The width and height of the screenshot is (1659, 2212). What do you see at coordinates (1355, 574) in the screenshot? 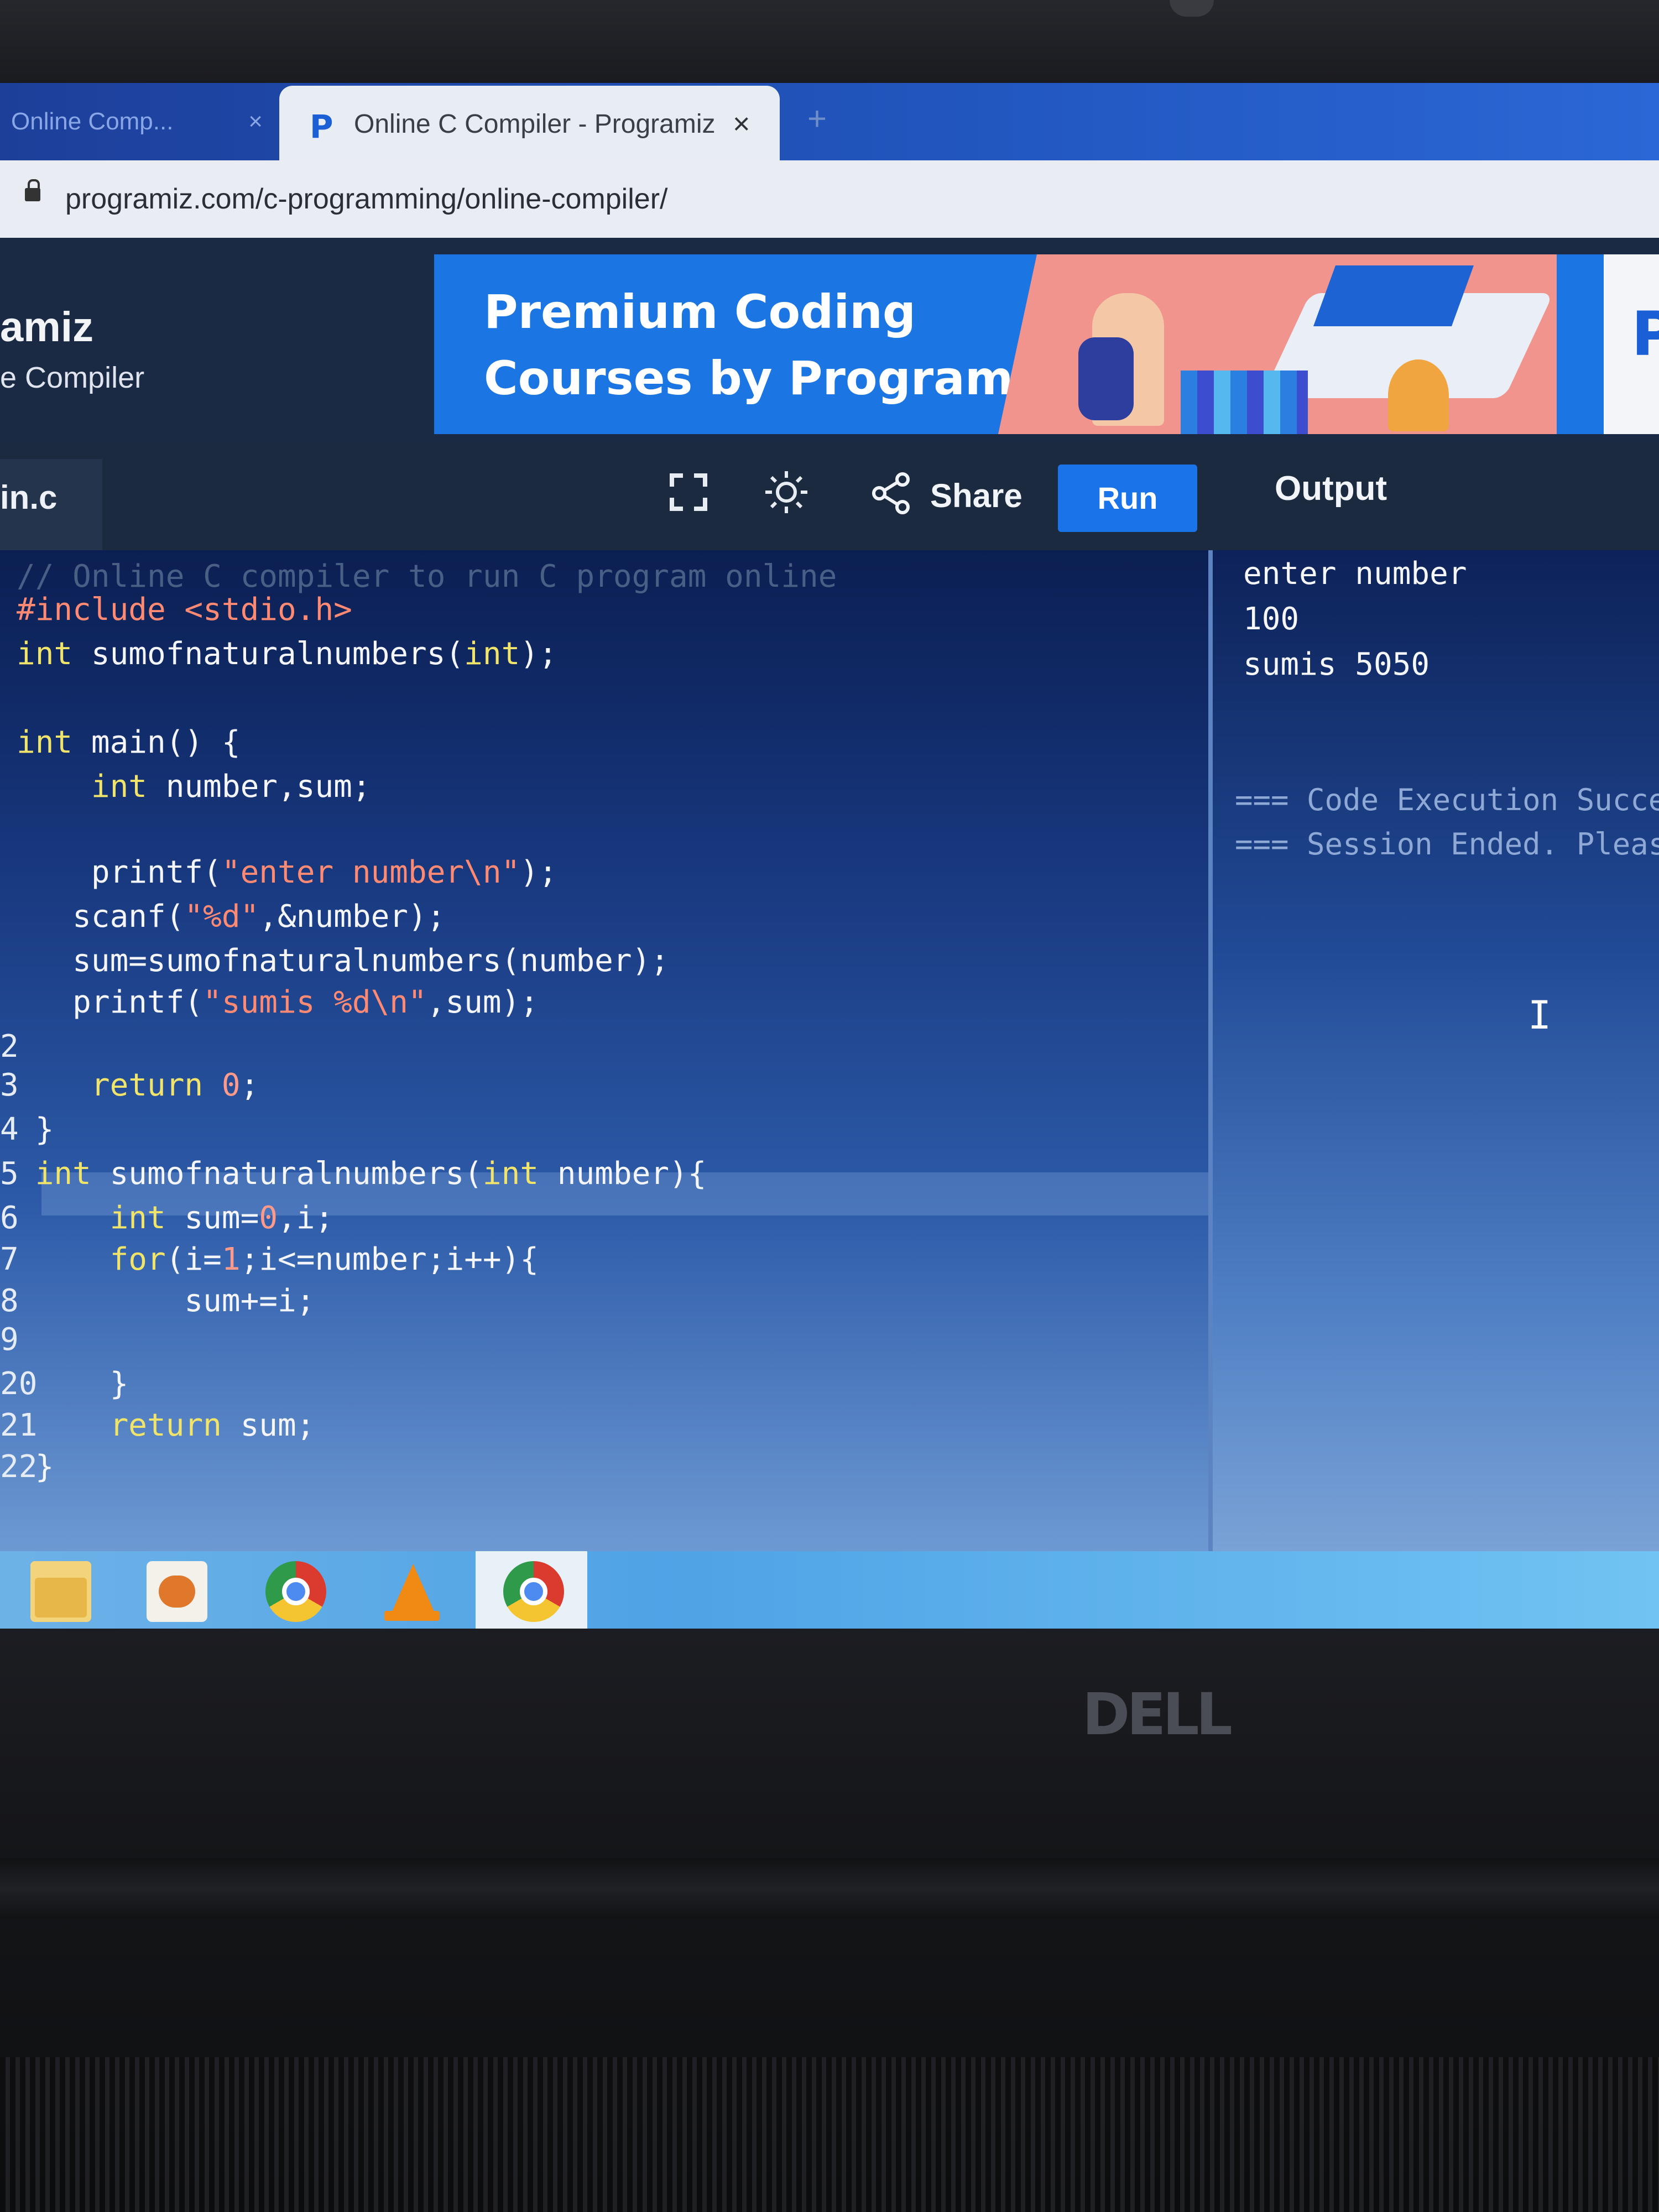
I see `output-line: enter number` at bounding box center [1355, 574].